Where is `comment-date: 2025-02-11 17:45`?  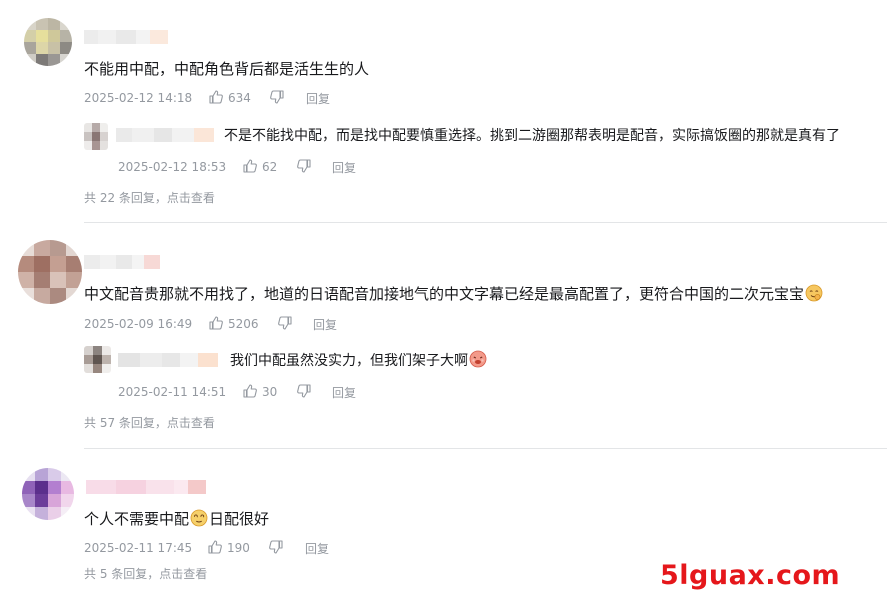
comment-date: 2025-02-11 17:45 is located at coordinates (138, 548).